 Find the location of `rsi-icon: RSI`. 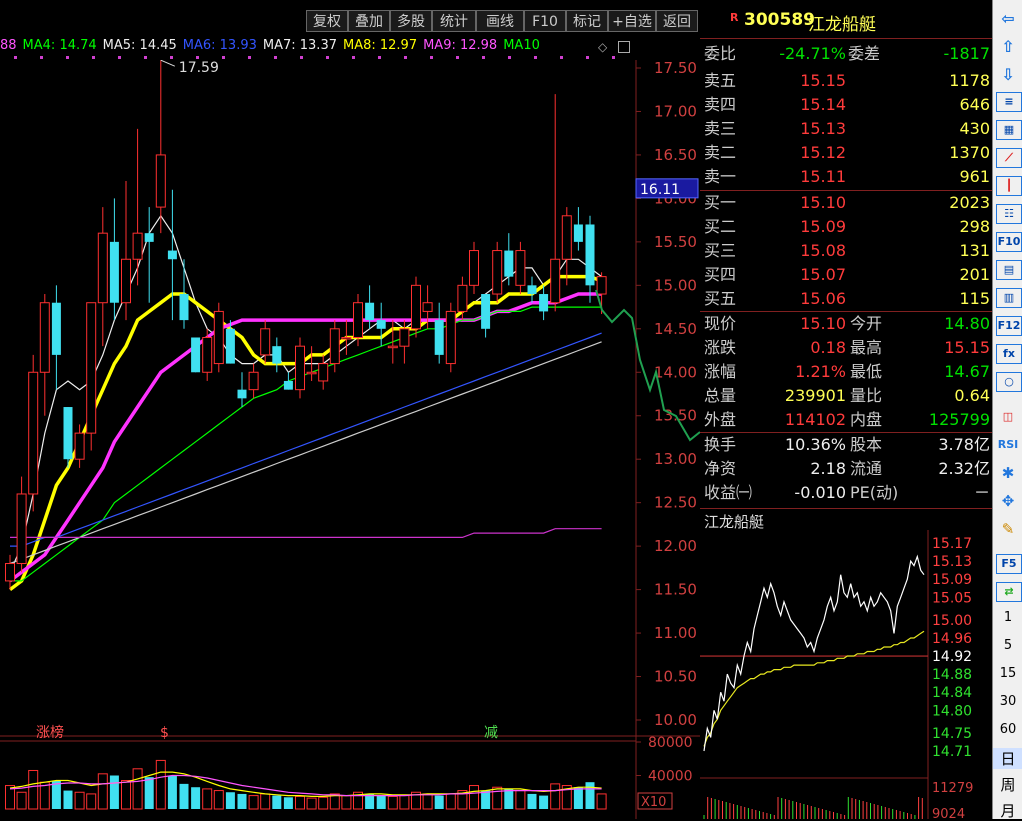

rsi-icon: RSI is located at coordinates (1008, 445).